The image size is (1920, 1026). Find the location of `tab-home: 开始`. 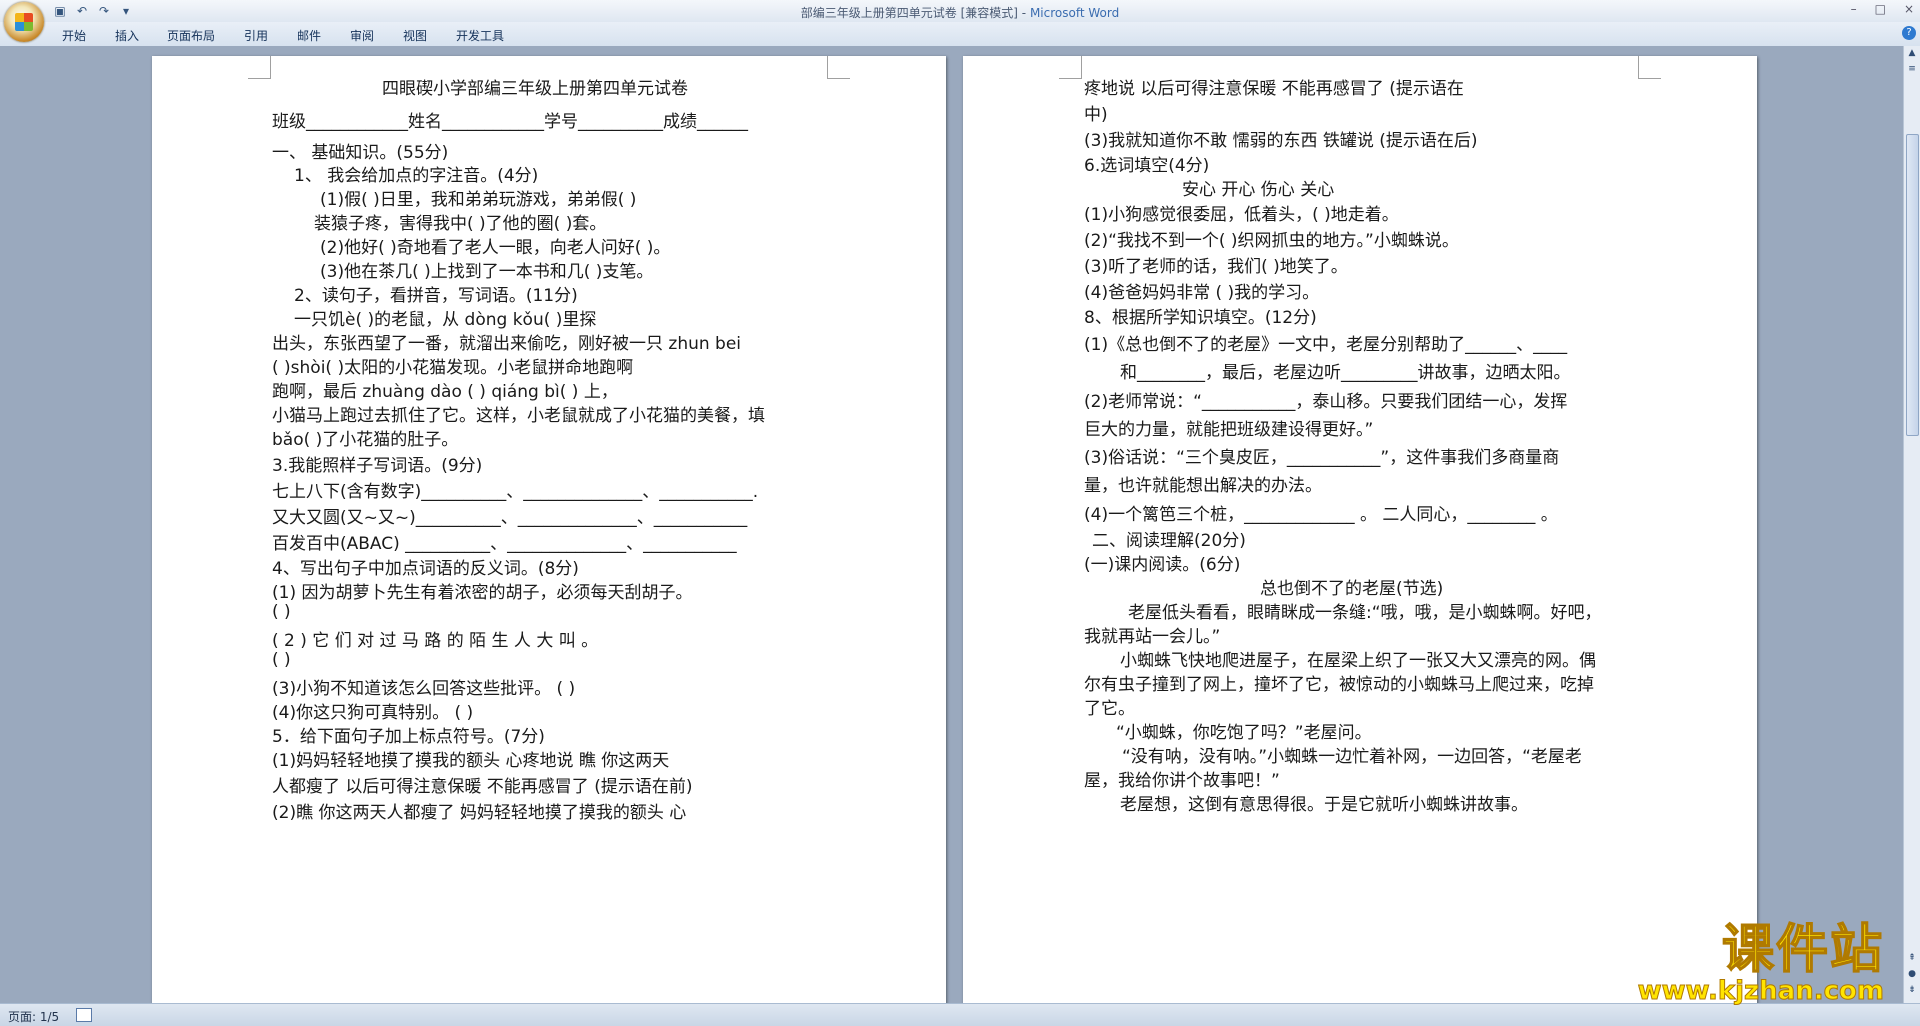

tab-home: 开始 is located at coordinates (74, 35).